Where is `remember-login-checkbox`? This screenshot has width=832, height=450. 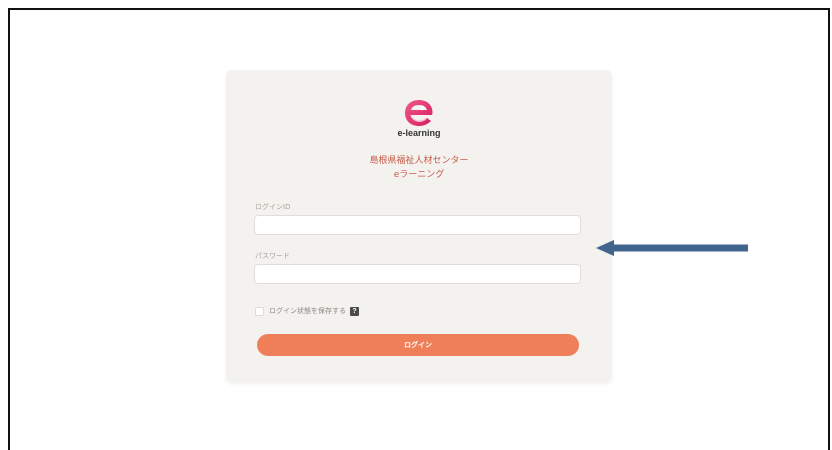 remember-login-checkbox is located at coordinates (259, 311).